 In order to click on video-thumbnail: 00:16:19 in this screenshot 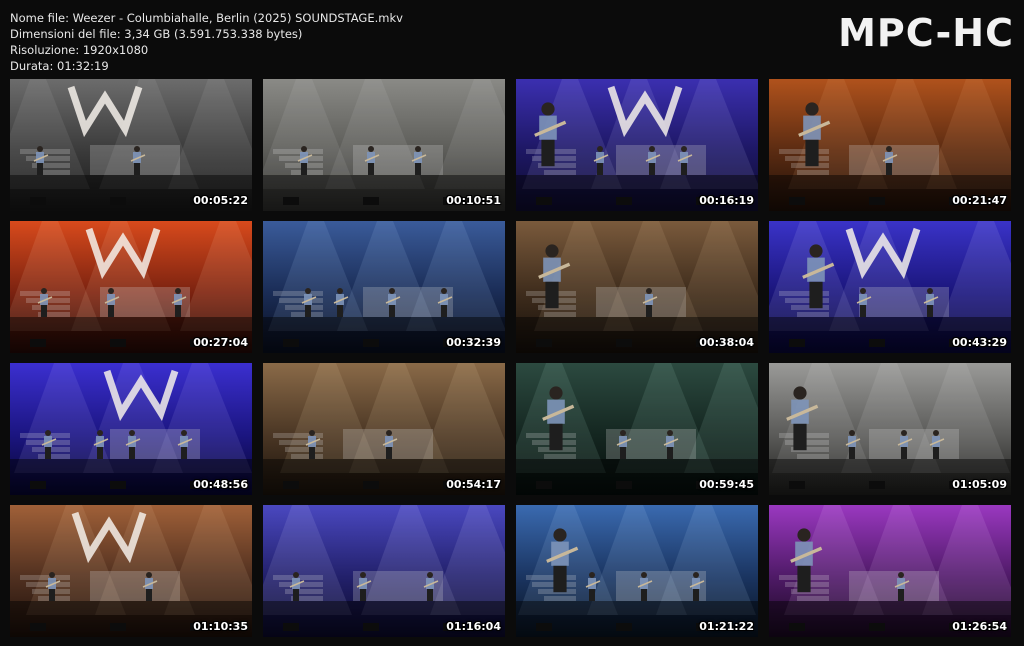, I will do `click(637, 145)`.